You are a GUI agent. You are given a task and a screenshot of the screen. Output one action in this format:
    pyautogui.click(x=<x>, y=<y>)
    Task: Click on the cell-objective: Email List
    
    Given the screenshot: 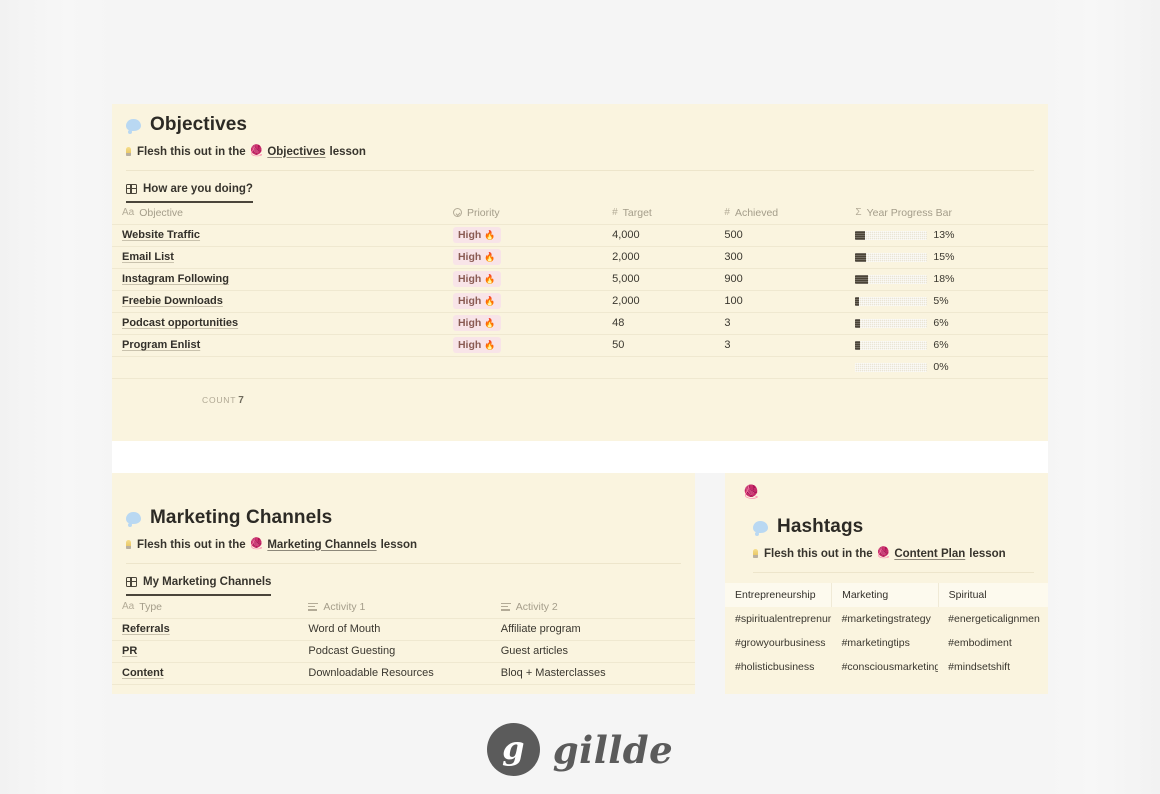 What is the action you would take?
    pyautogui.click(x=280, y=257)
    